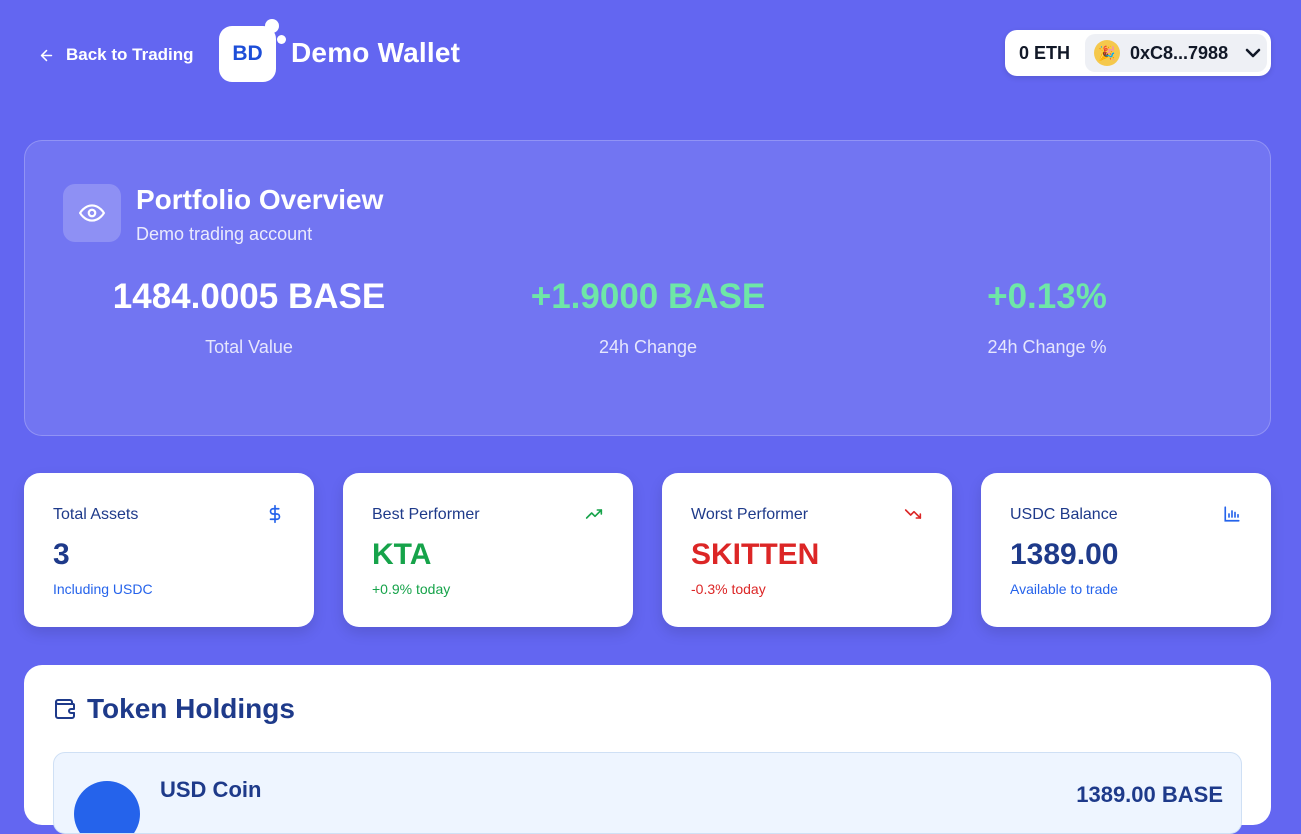 This screenshot has width=1301, height=834. What do you see at coordinates (1253, 53) in the screenshot?
I see `chevron-down-icon` at bounding box center [1253, 53].